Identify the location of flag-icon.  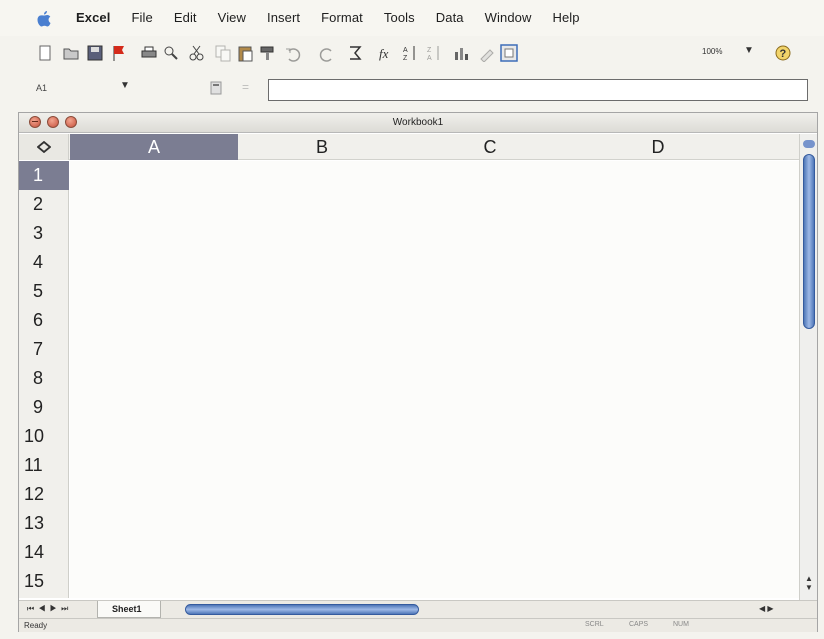
(119, 53).